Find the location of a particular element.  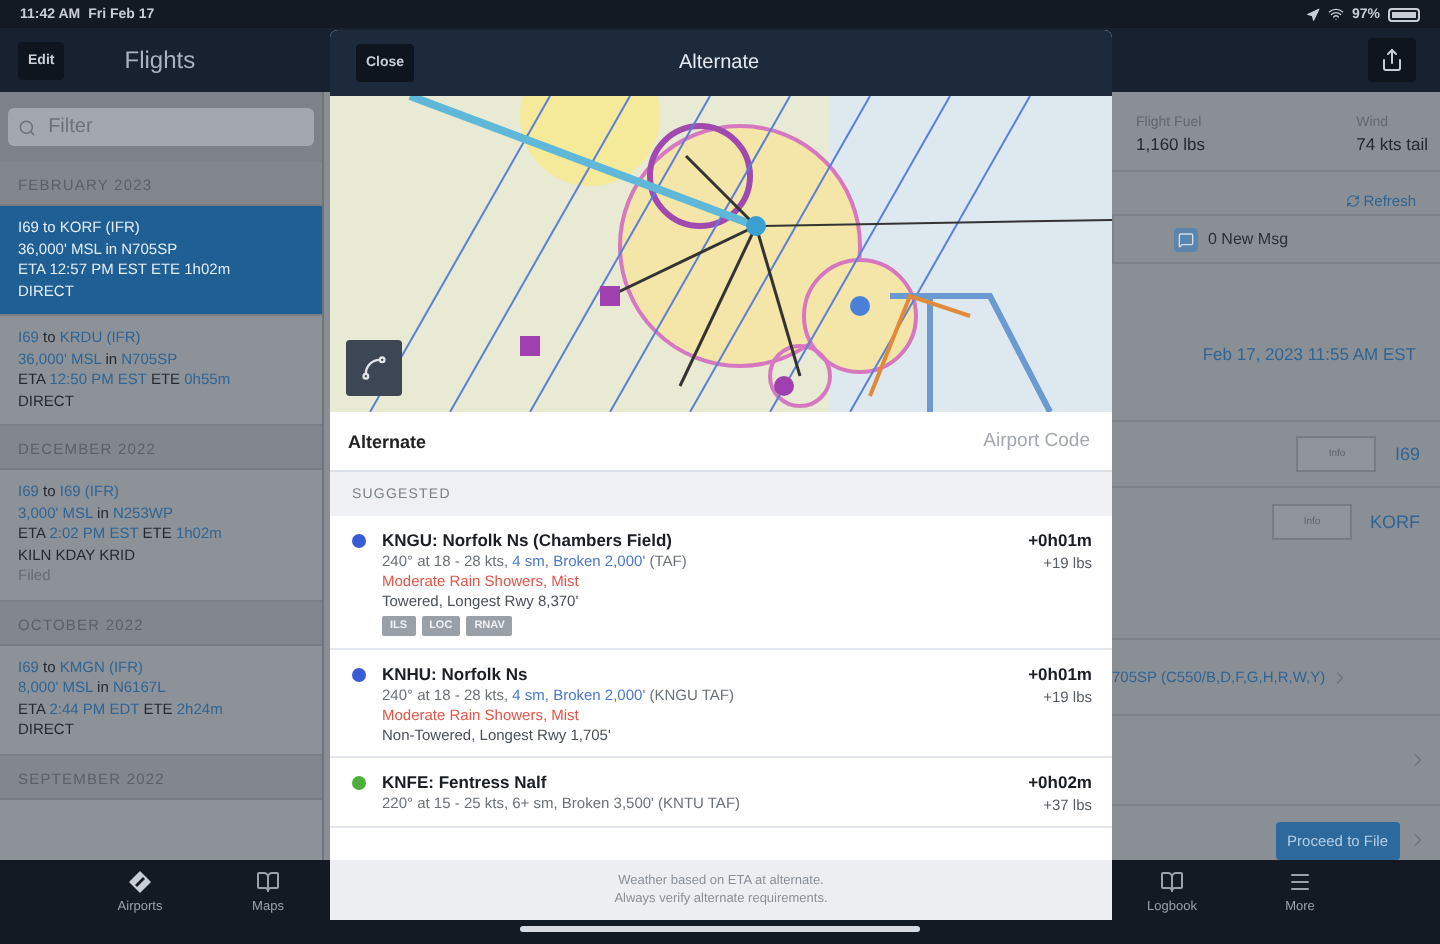

modal-title: Alternate is located at coordinates (719, 63).